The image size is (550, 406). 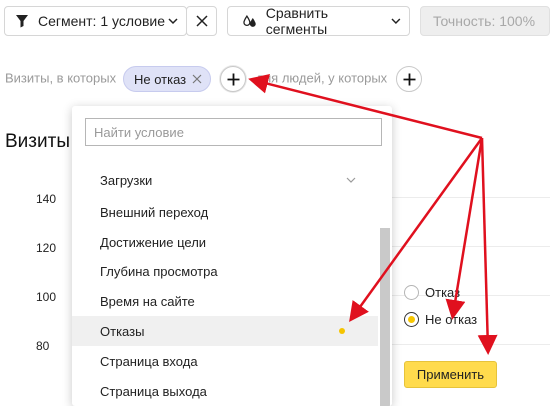 What do you see at coordinates (102, 21) in the screenshot?
I see `segment-button-label: Сегмент: 1 условие` at bounding box center [102, 21].